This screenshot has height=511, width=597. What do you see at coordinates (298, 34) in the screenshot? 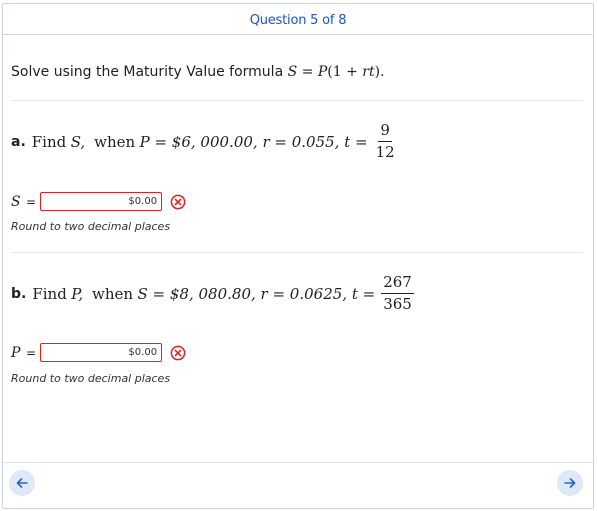
I see `header-divider` at bounding box center [298, 34].